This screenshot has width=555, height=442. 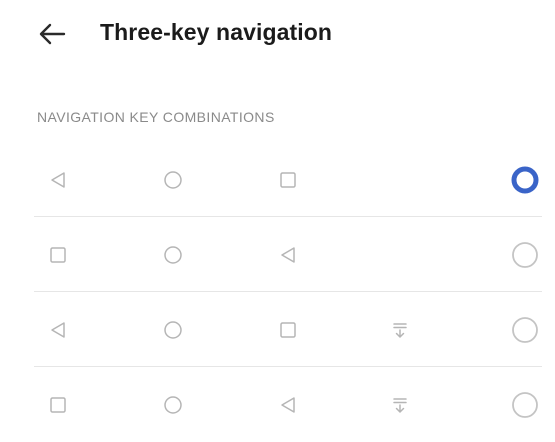 What do you see at coordinates (525, 180) in the screenshot?
I see `radio-button-selected` at bounding box center [525, 180].